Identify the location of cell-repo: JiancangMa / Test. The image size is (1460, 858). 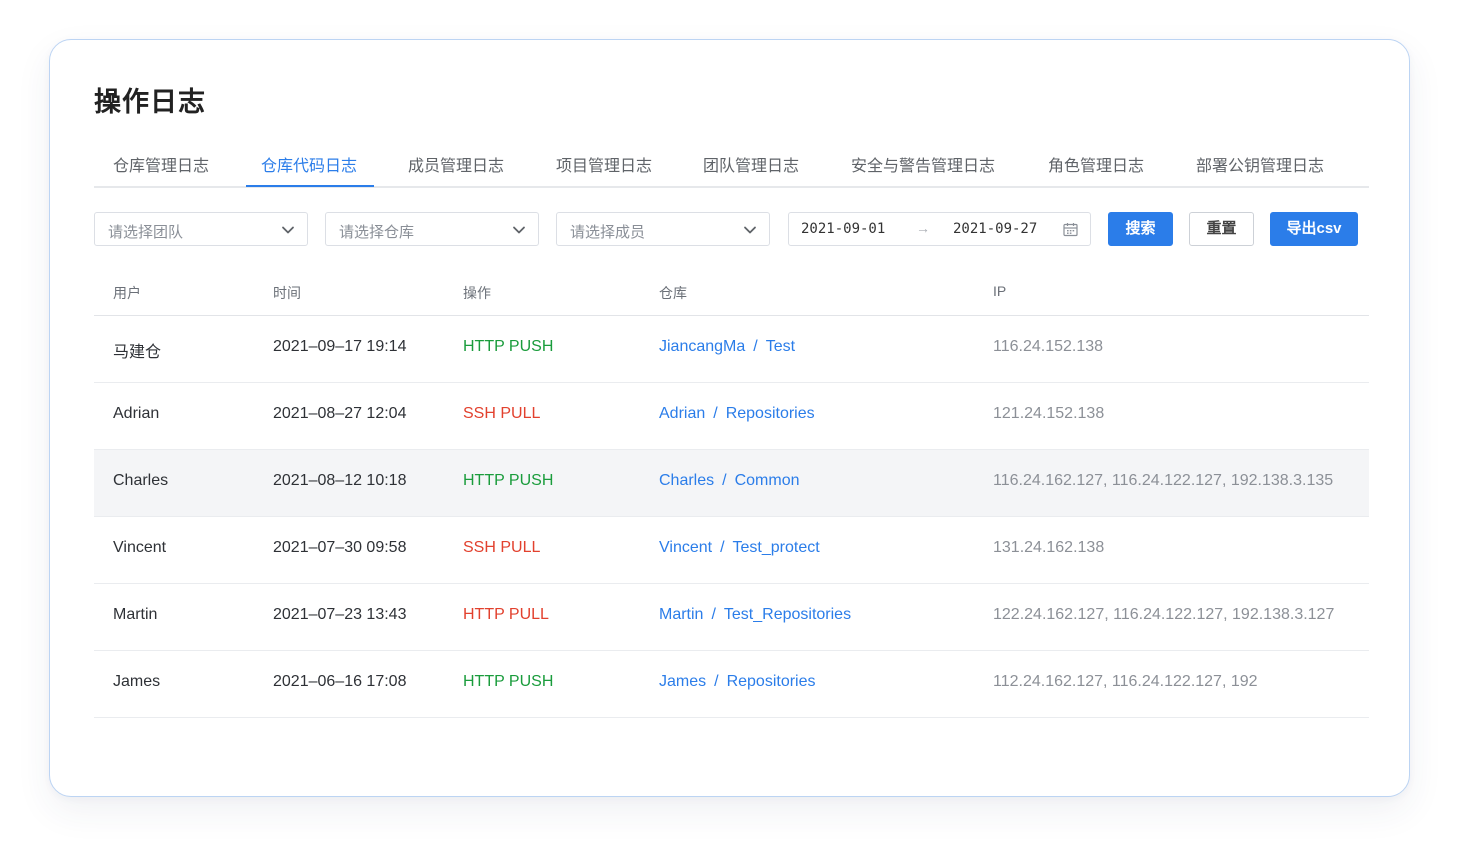
(727, 347).